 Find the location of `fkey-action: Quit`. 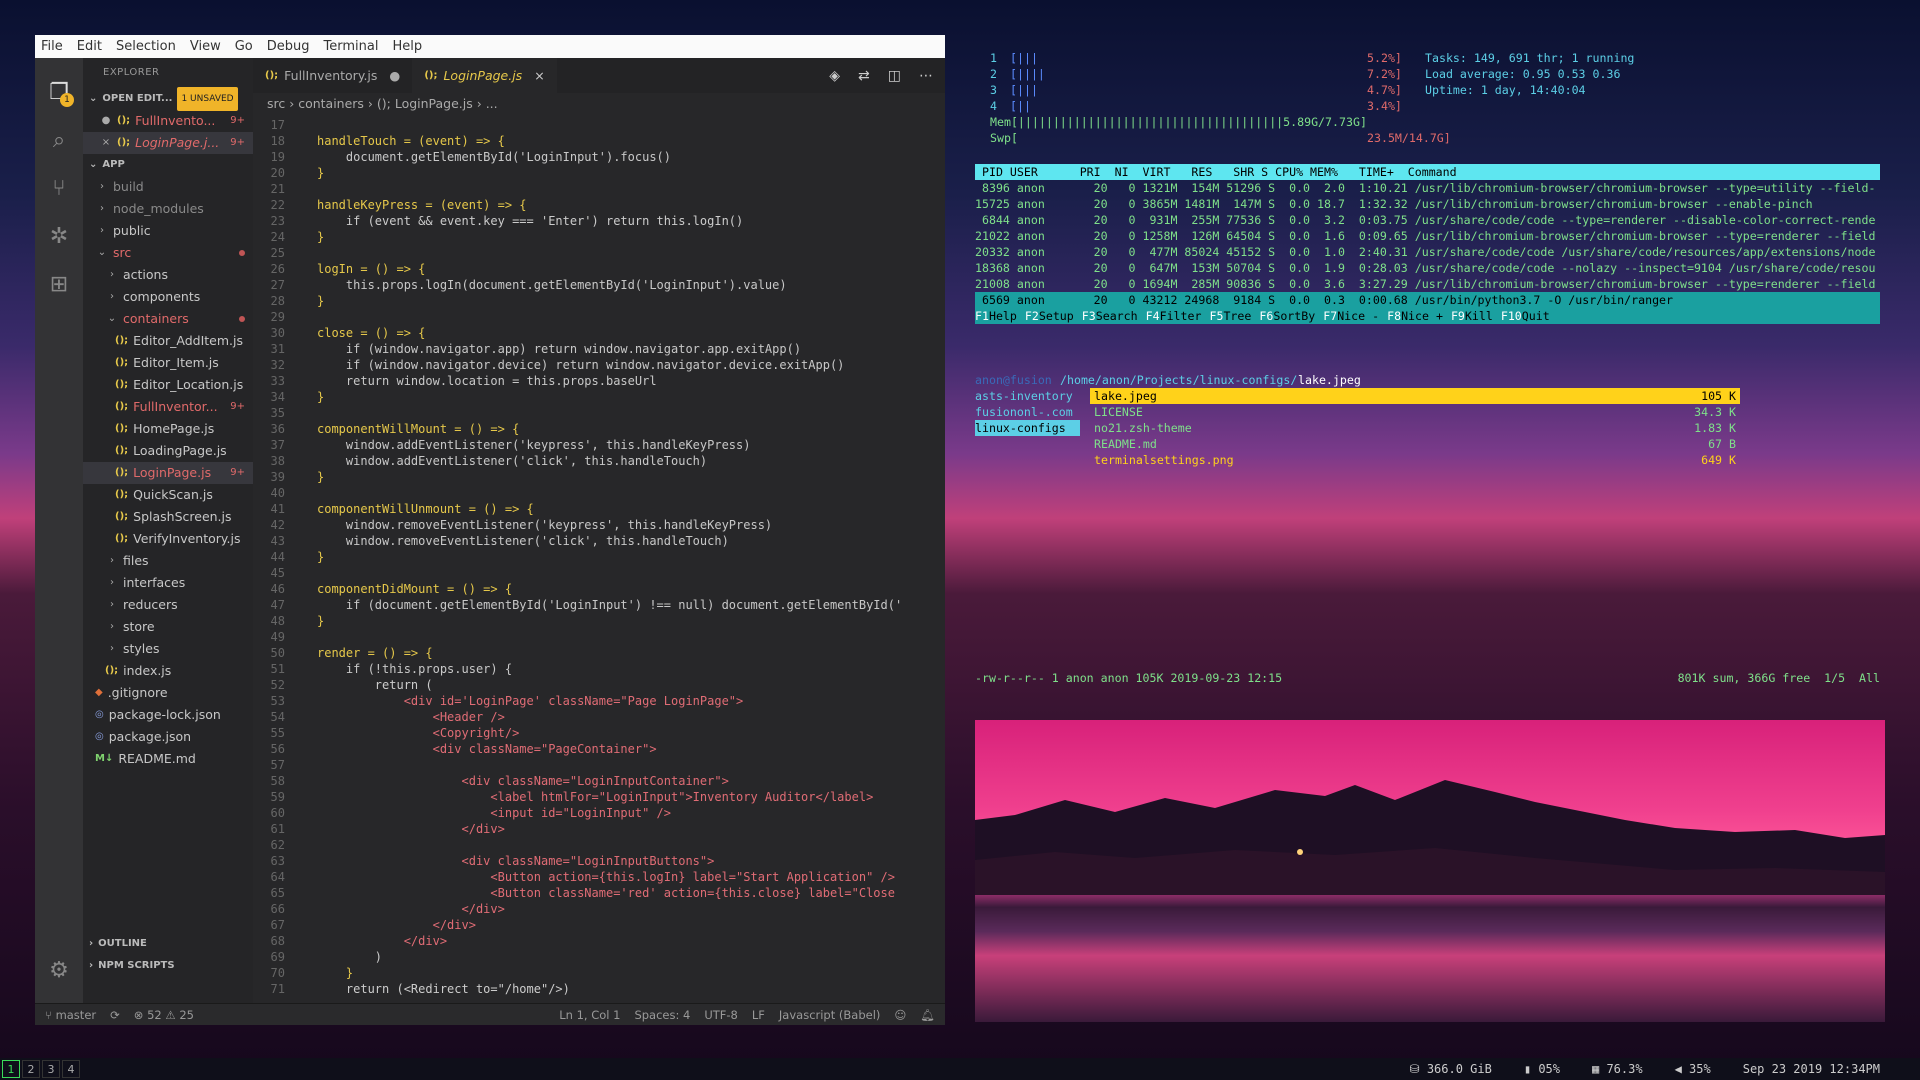

fkey-action: Quit is located at coordinates (1536, 316).